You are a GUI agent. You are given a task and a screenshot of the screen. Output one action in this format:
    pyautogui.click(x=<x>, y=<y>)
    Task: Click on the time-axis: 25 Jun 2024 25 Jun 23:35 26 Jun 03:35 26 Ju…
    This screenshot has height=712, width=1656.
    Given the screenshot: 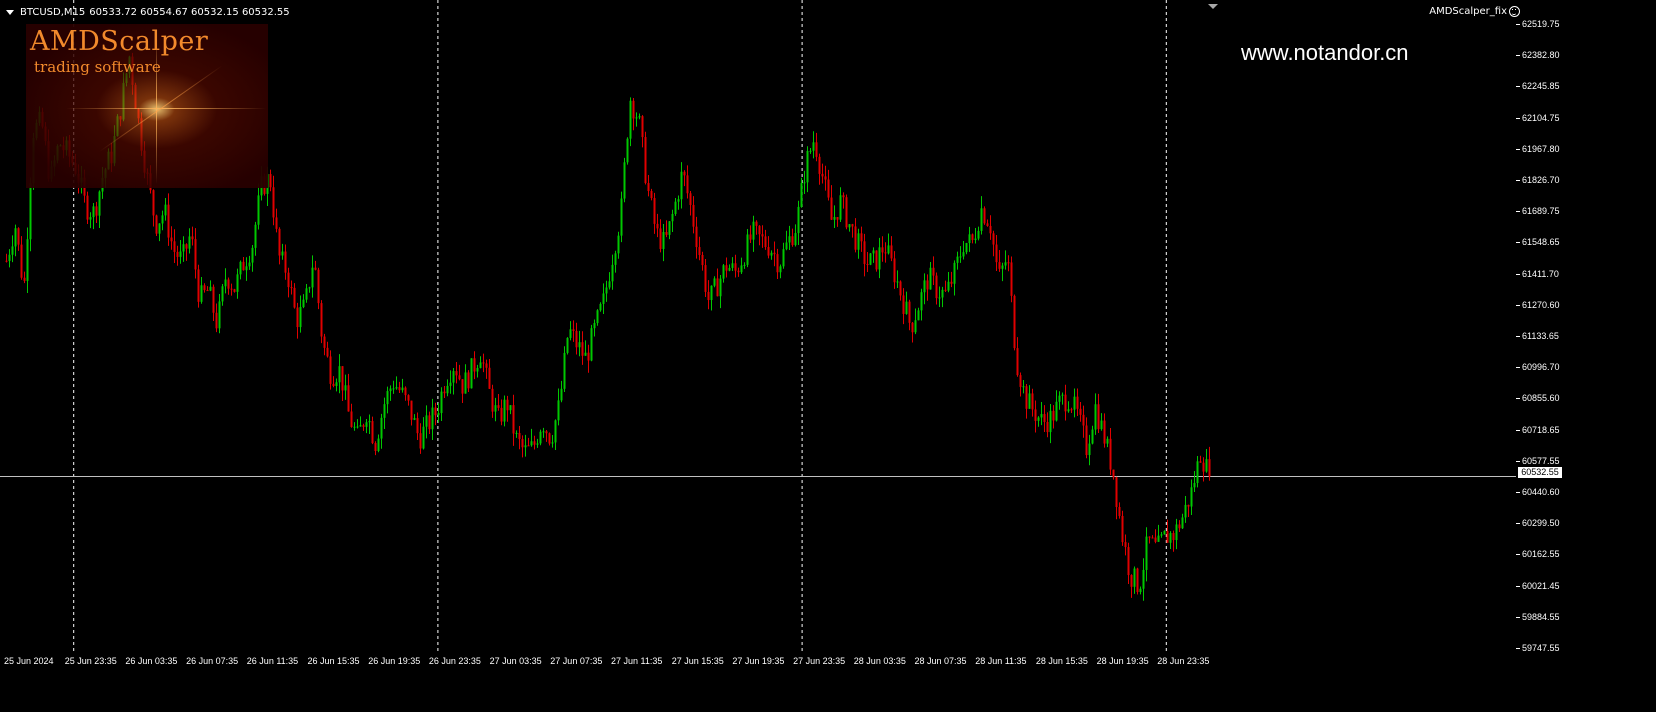 What is the action you would take?
    pyautogui.click(x=758, y=662)
    